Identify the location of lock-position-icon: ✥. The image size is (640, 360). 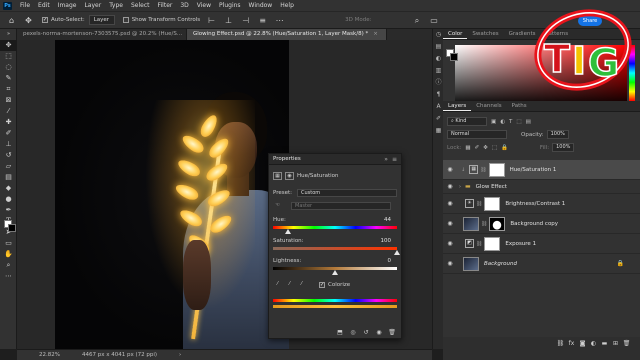
(485, 148).